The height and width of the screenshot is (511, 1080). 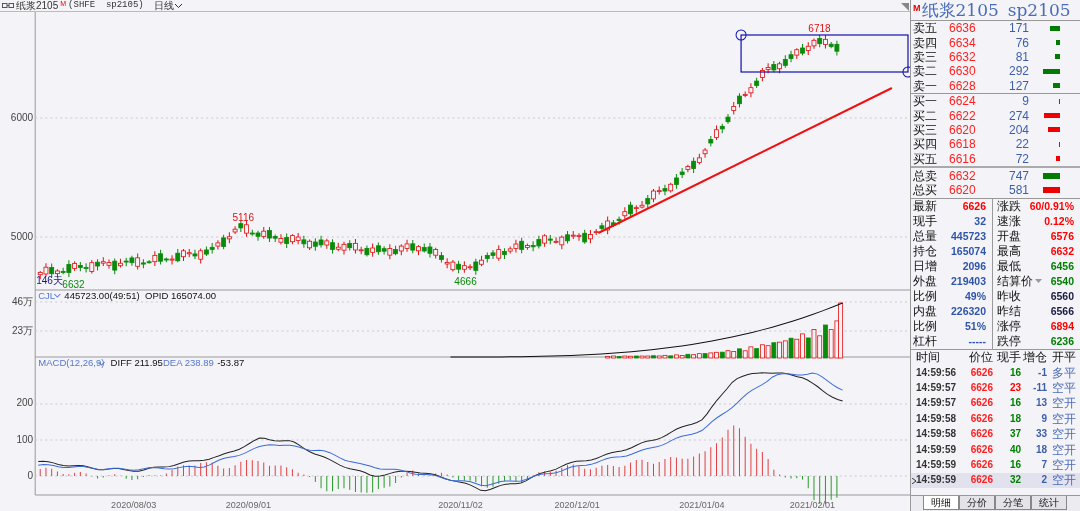 What do you see at coordinates (925, 144) in the screenshot?
I see `order-level-label: 买四` at bounding box center [925, 144].